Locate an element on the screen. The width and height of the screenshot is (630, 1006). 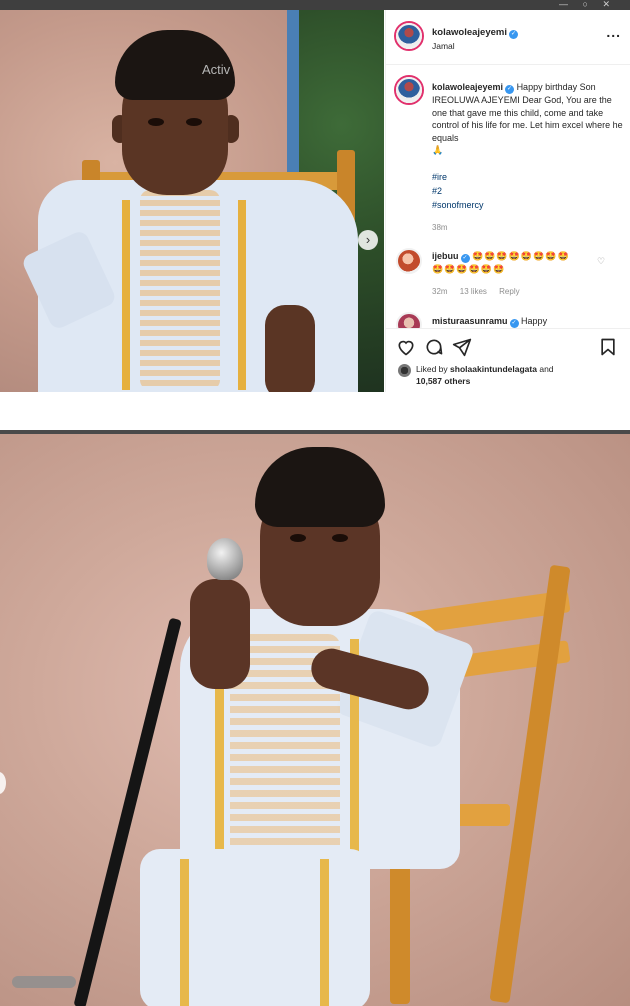
browser-top-strip: — ○ ✕ is located at coordinates (315, 5).